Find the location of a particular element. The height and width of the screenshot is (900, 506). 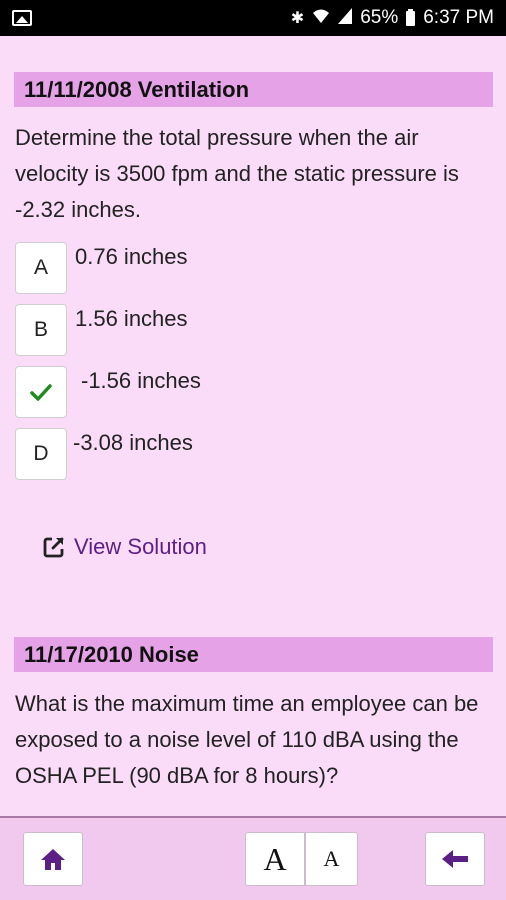

question-header: 11/17/2010 Noise is located at coordinates (253, 654).